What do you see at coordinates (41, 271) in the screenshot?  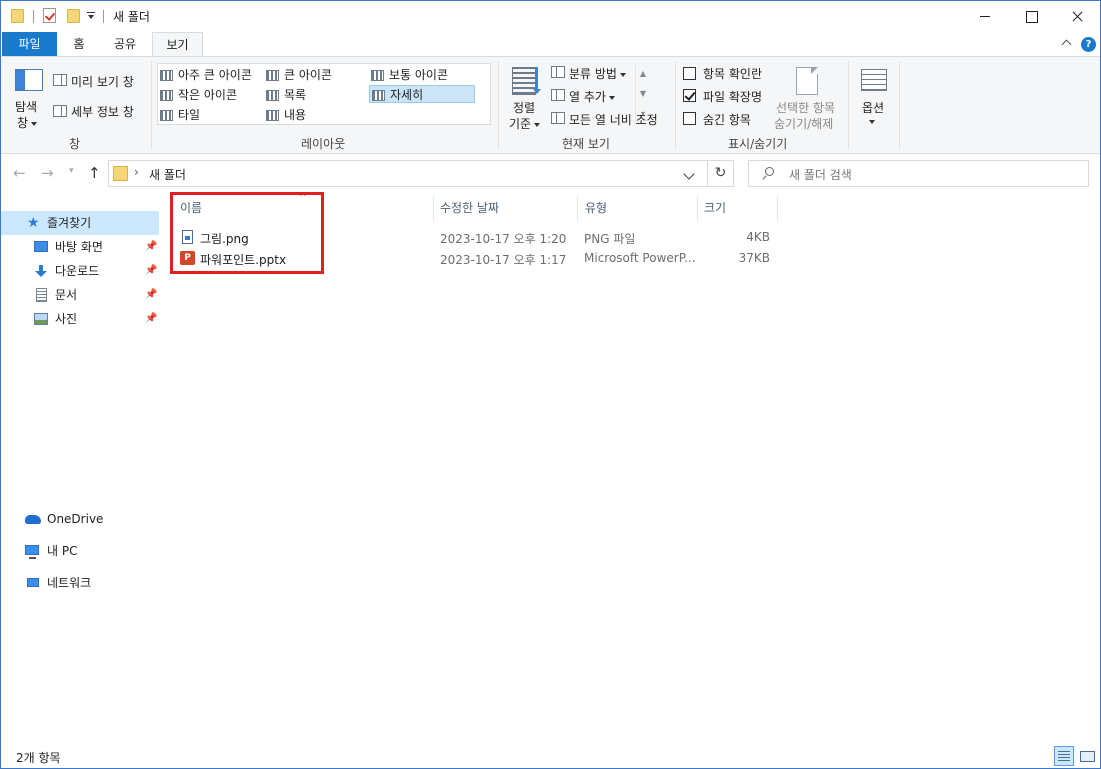 I see `download-icon` at bounding box center [41, 271].